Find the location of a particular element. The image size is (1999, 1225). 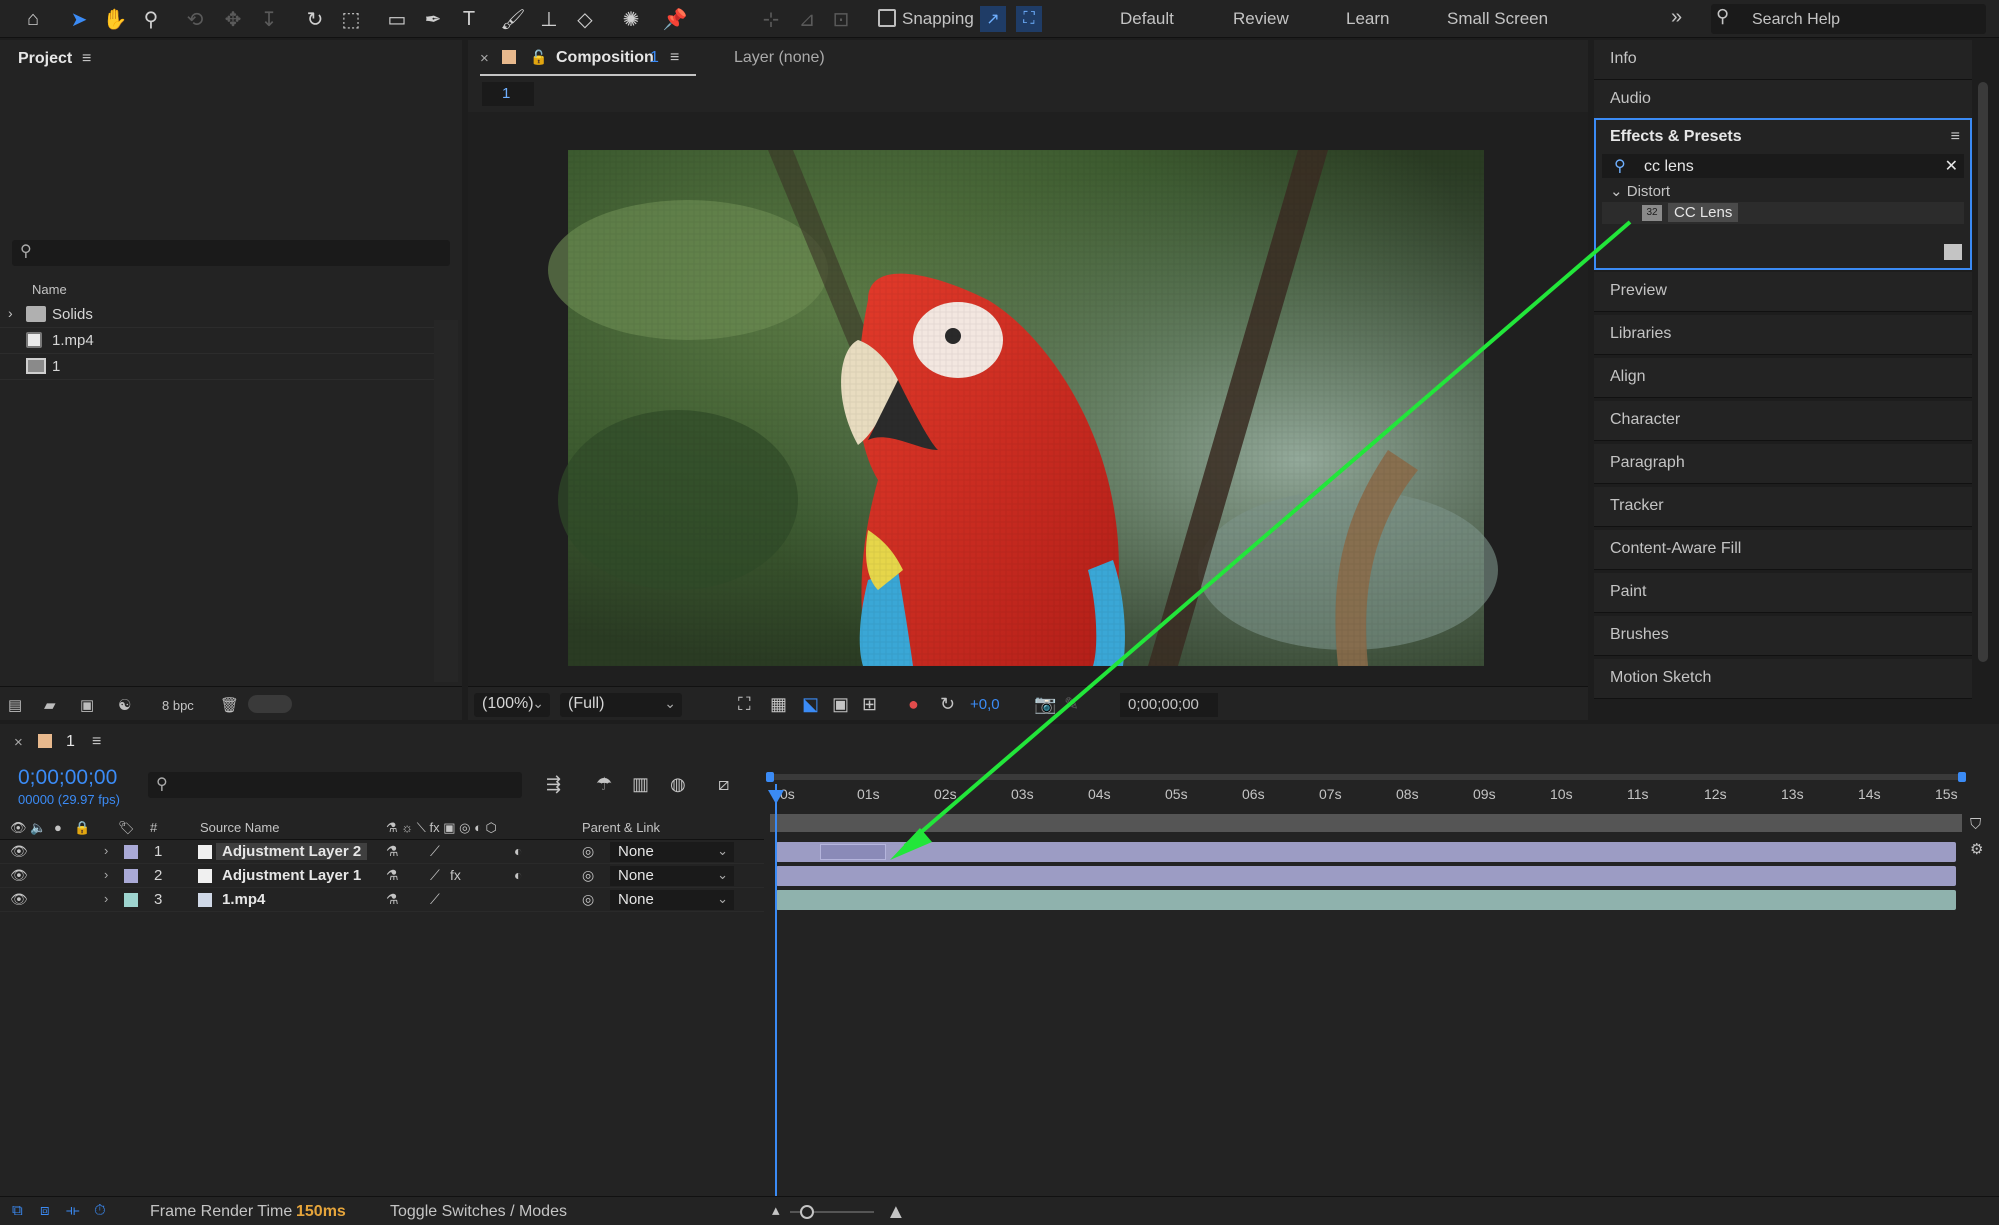

time-navigator is located at coordinates (1366, 823).